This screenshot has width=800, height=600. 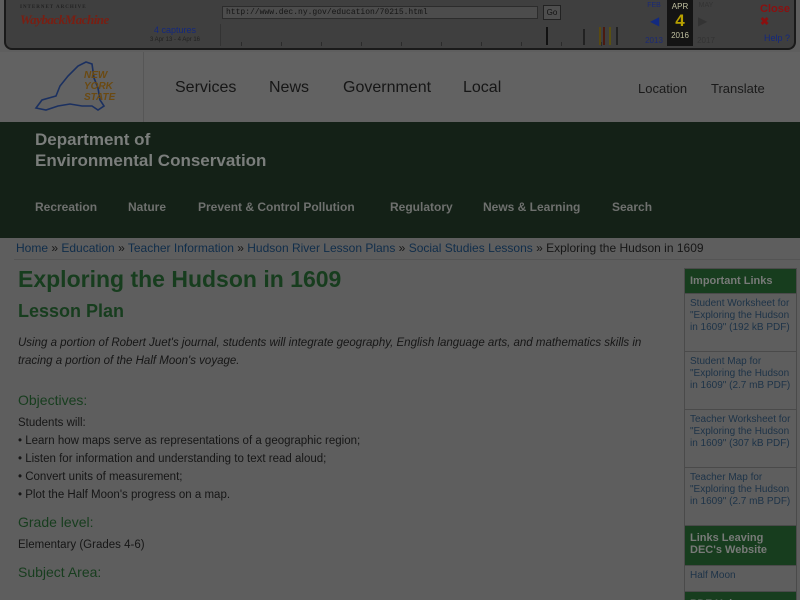 I want to click on subject-heading: Subject Area:, so click(x=60, y=572).